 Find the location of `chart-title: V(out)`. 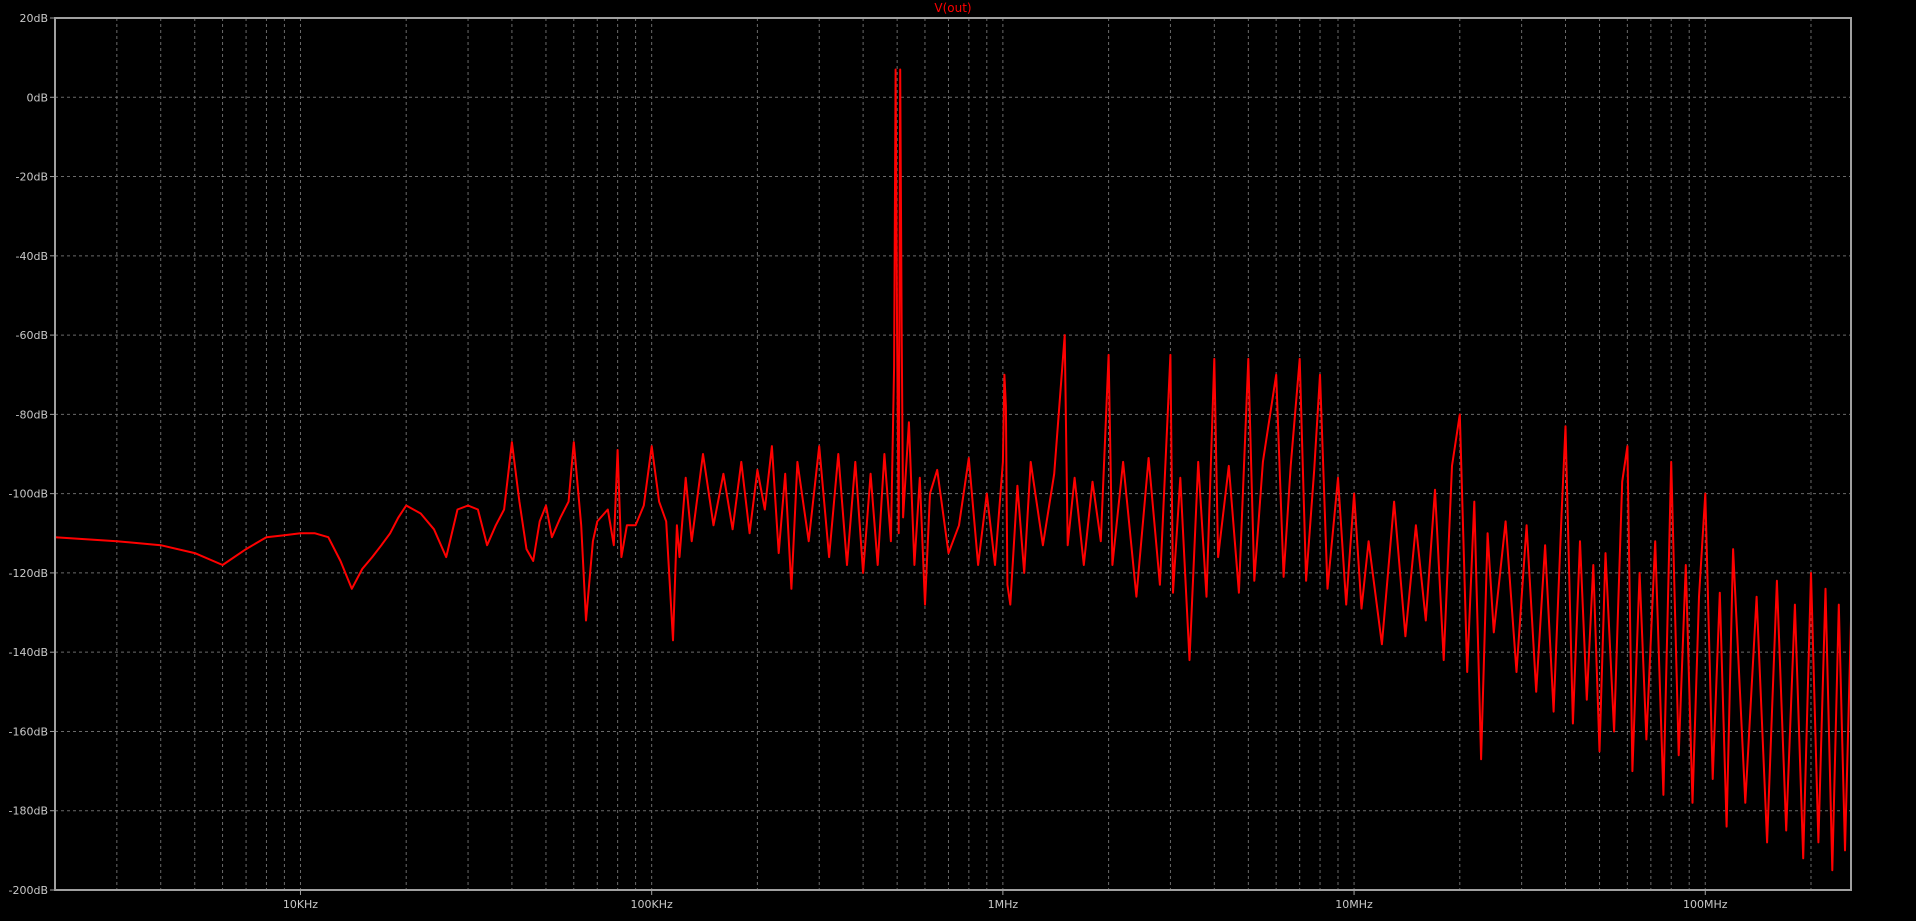

chart-title: V(out) is located at coordinates (952, 8).